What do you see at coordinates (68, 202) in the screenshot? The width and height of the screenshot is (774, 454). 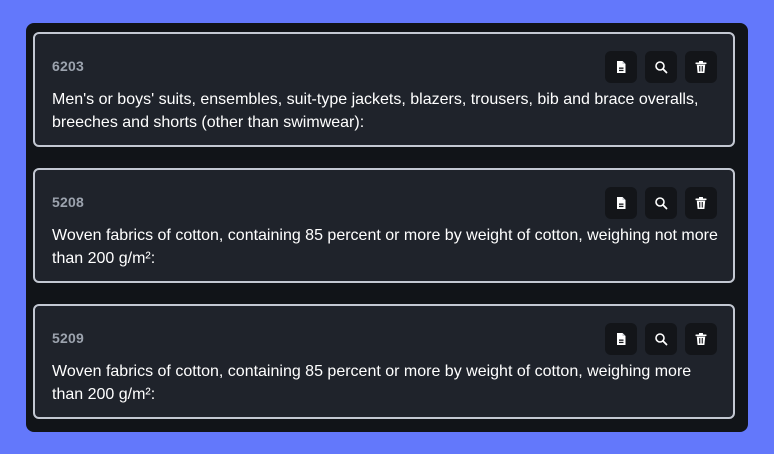 I see `tariff-code: 5208` at bounding box center [68, 202].